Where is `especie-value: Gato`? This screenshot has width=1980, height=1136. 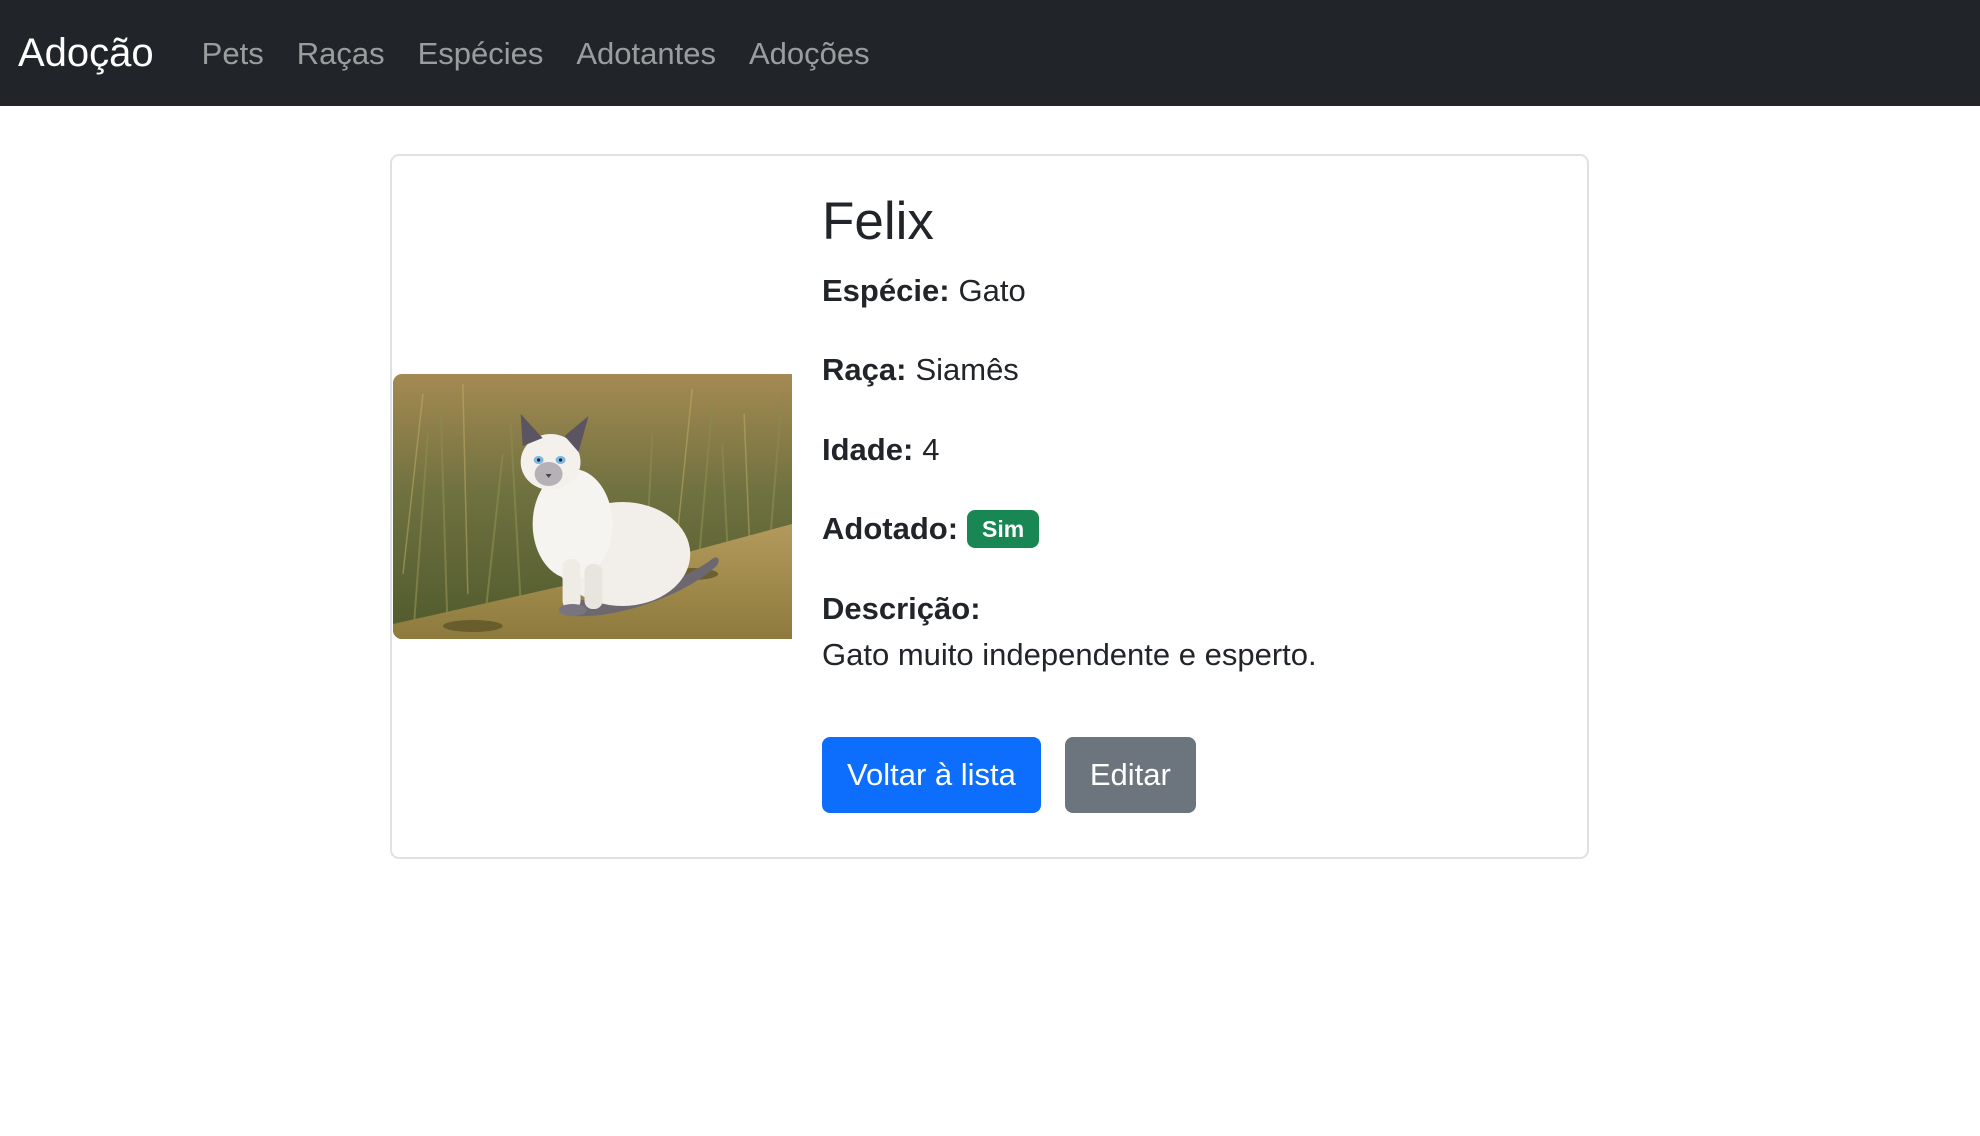
especie-value: Gato is located at coordinates (992, 290).